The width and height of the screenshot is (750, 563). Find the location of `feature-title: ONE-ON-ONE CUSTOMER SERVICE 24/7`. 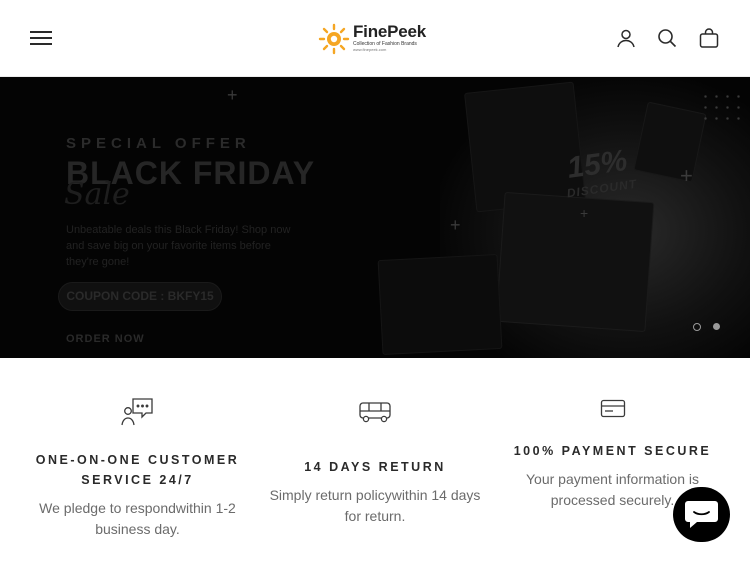

feature-title: ONE-ON-ONE CUSTOMER SERVICE 24/7 is located at coordinates (137, 470).